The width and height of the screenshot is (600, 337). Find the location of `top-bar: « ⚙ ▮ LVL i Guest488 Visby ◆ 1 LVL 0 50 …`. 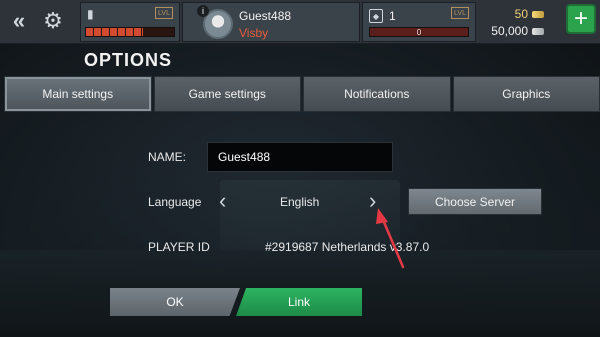

top-bar: « ⚙ ▮ LVL i Guest488 Visby ◆ 1 LVL 0 50 … is located at coordinates (300, 22).